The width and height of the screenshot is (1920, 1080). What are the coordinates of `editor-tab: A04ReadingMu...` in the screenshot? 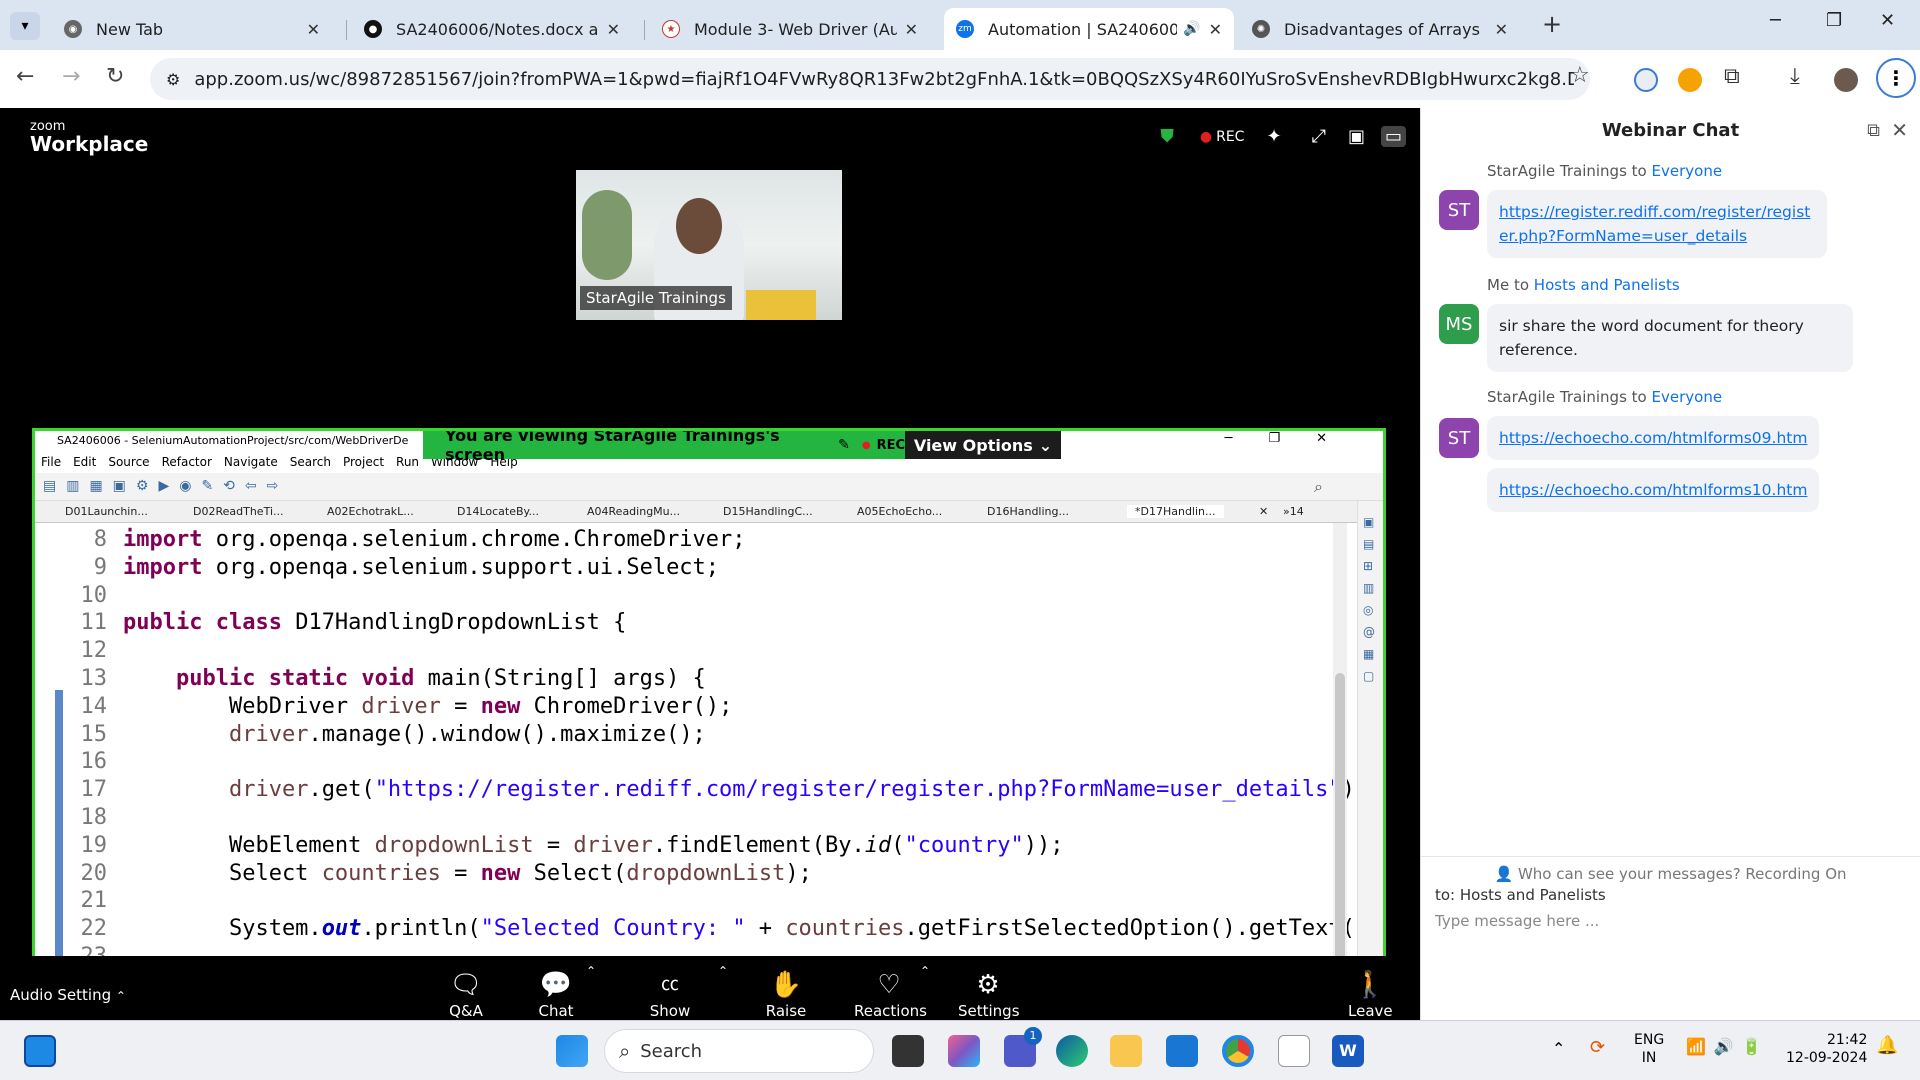 It's located at (633, 511).